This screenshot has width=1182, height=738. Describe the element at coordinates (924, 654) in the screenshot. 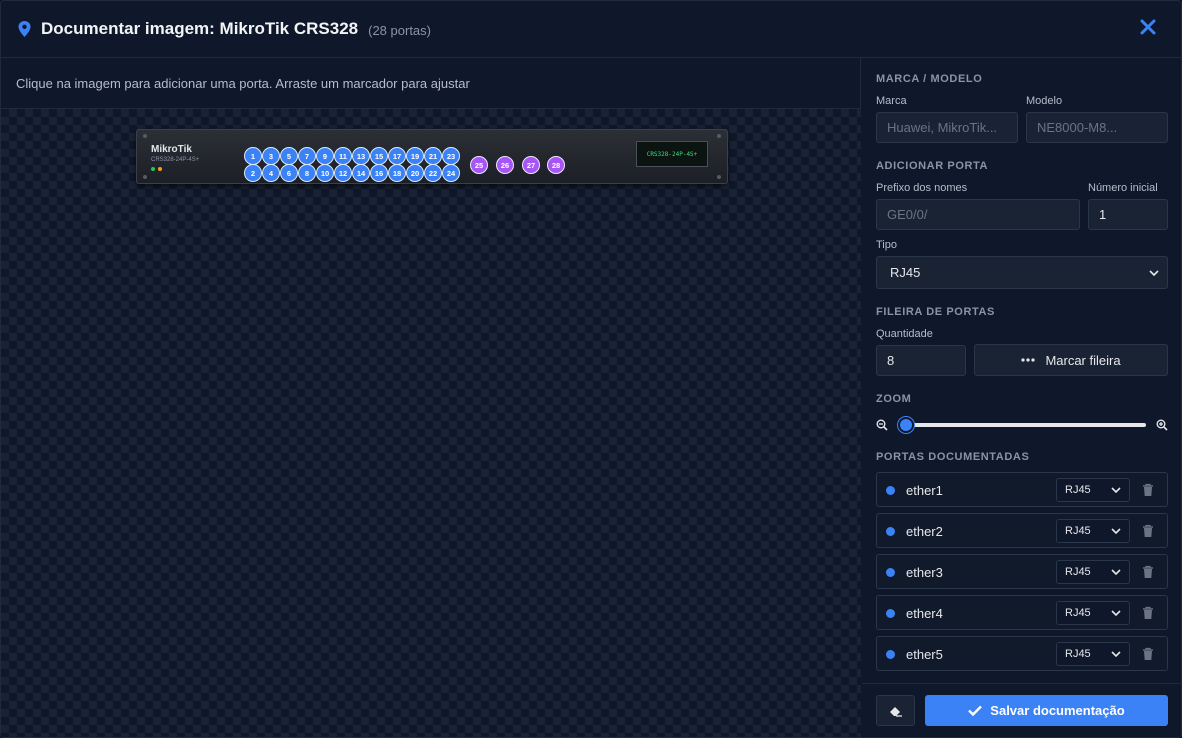

I see `port-name: ether5` at that location.